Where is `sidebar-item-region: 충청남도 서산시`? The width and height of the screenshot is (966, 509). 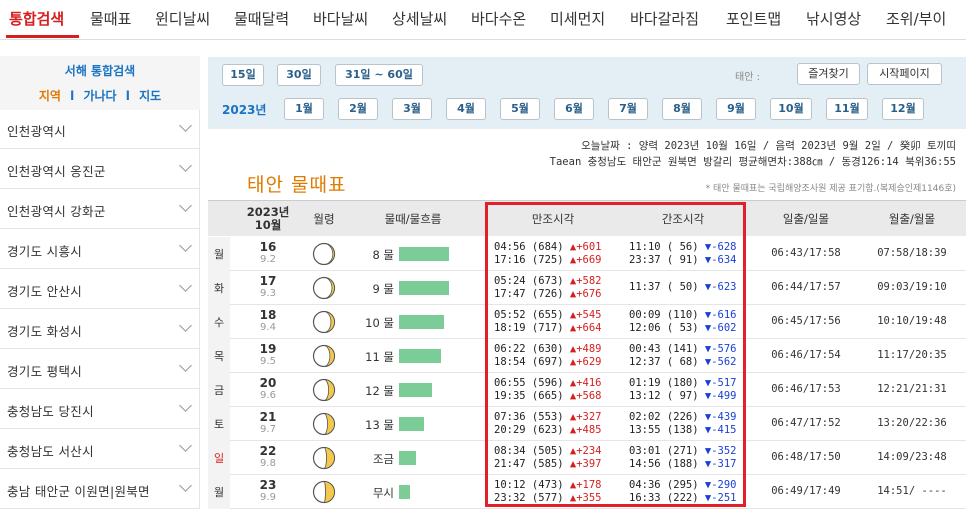
sidebar-item-region: 충청남도 서산시 is located at coordinates (100, 449).